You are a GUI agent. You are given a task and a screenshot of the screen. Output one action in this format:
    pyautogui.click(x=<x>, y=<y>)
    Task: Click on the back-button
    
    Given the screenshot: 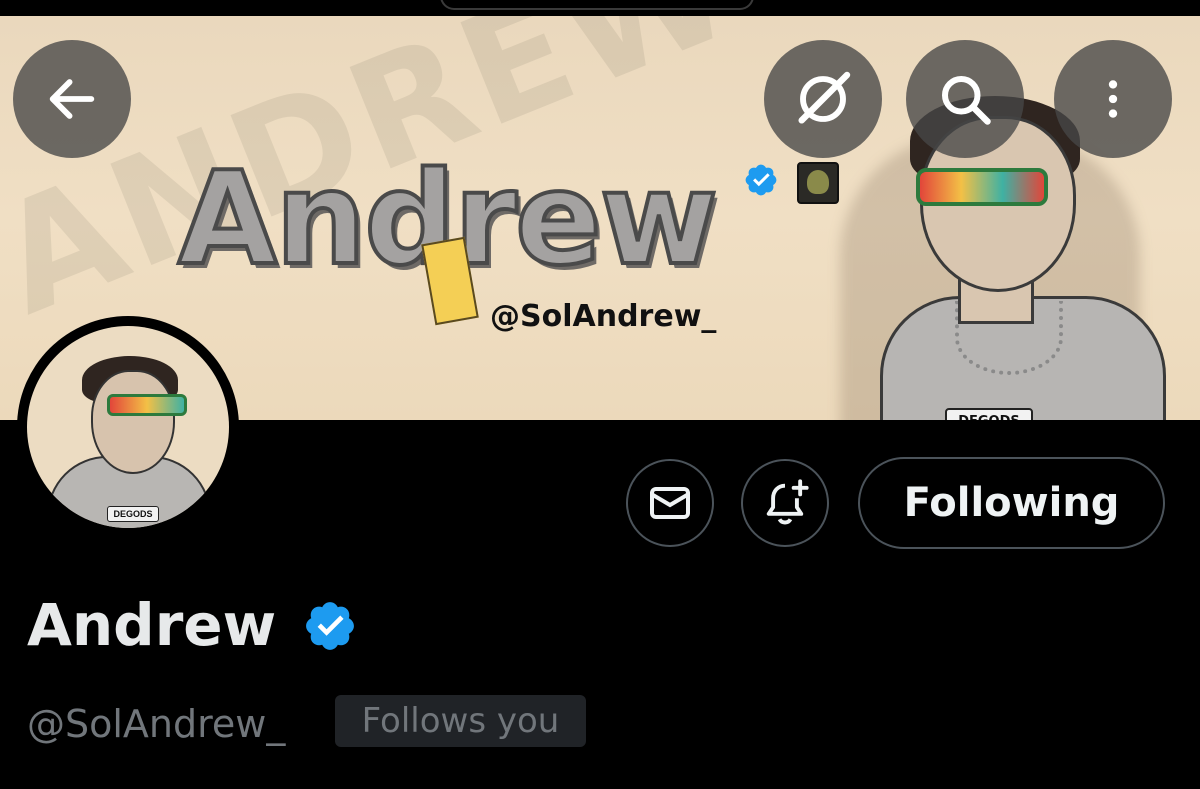 What is the action you would take?
    pyautogui.click(x=72, y=99)
    